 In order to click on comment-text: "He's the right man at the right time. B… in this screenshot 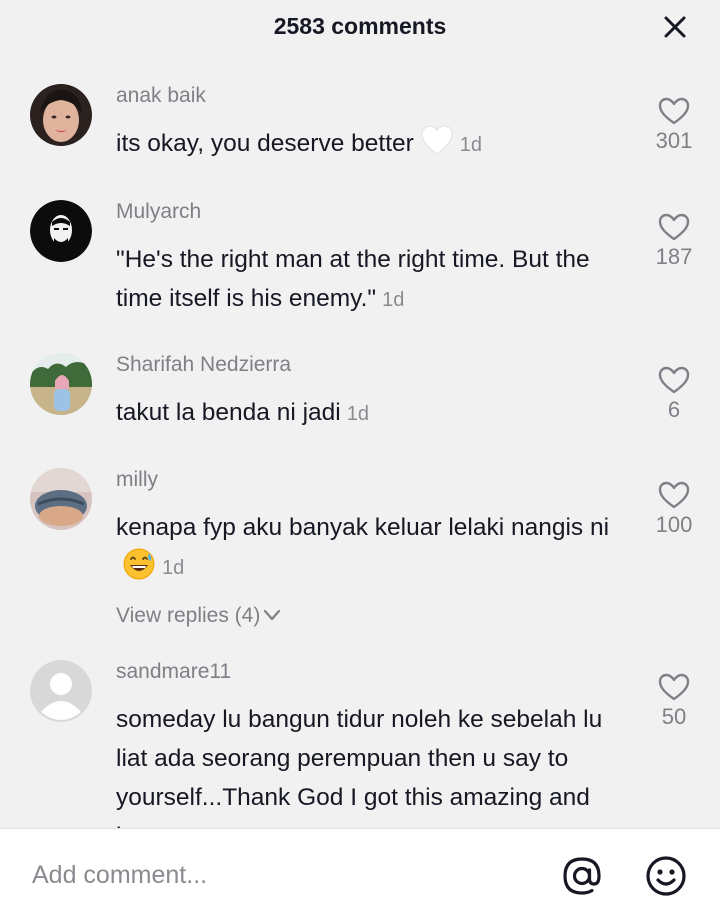, I will do `click(376, 280)`.